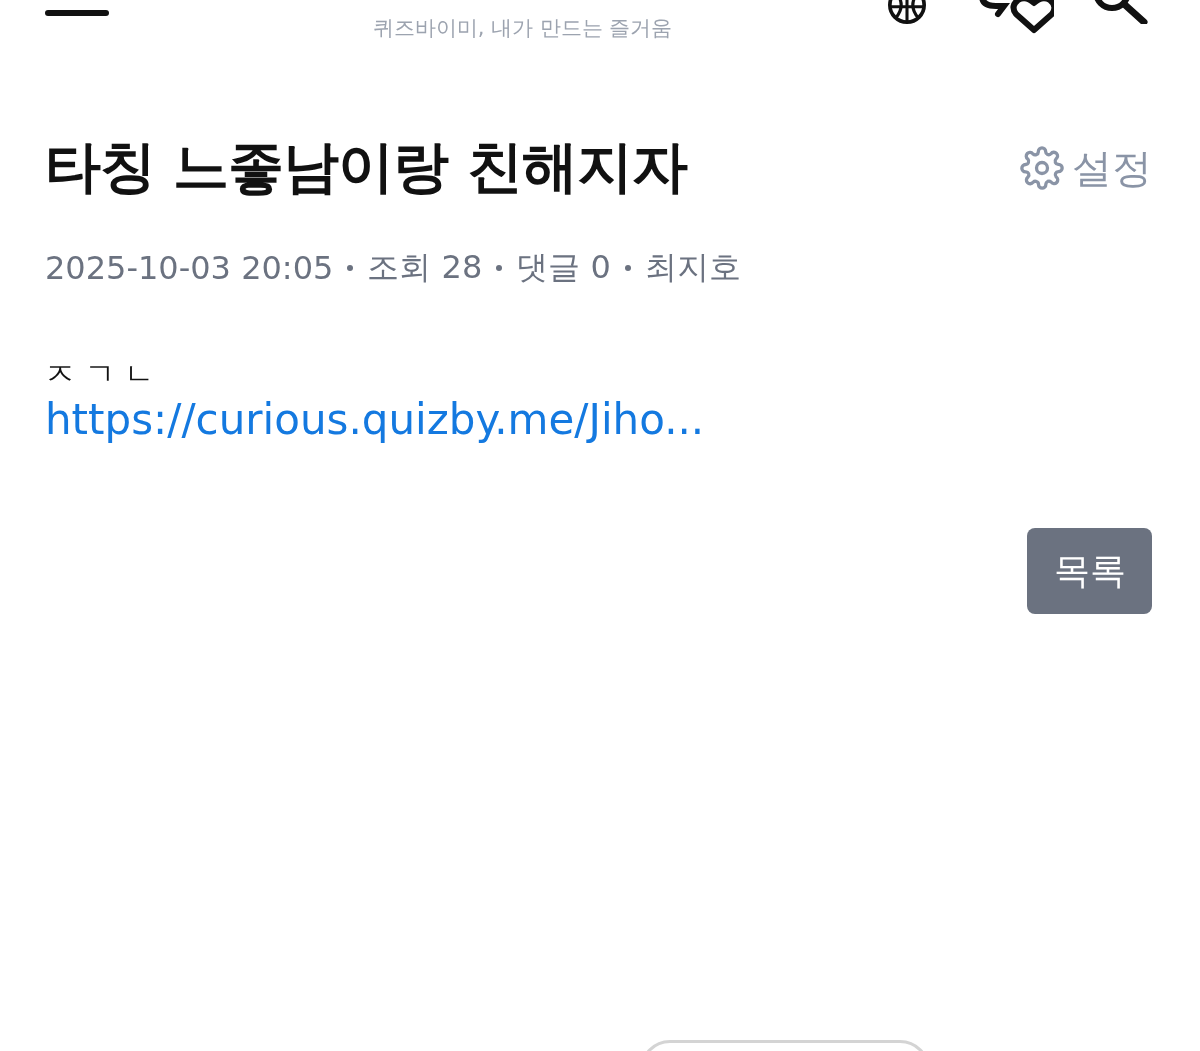 This screenshot has height=1051, width=1200. I want to click on post-meta: 2025-10-03 20:05, so click(189, 268).